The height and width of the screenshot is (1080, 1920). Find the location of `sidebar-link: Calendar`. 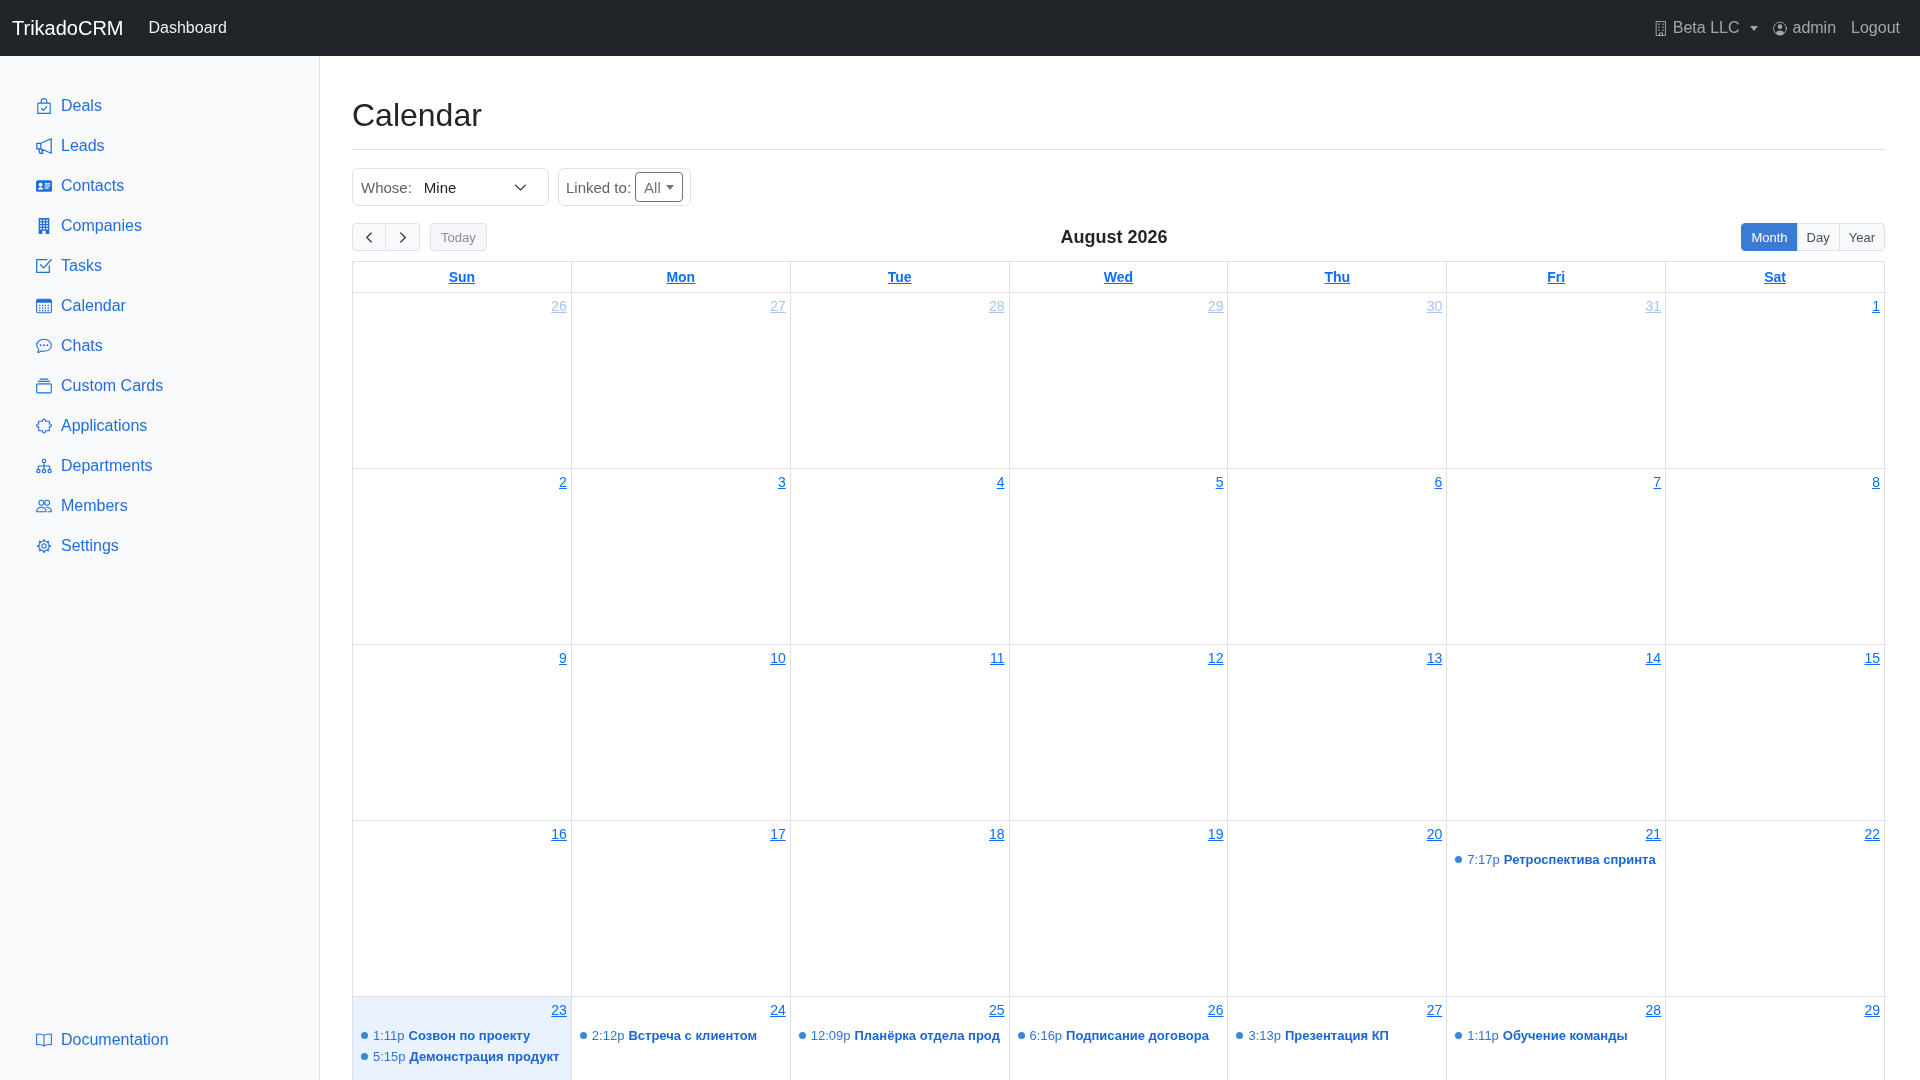

sidebar-link: Calendar is located at coordinates (81, 306).